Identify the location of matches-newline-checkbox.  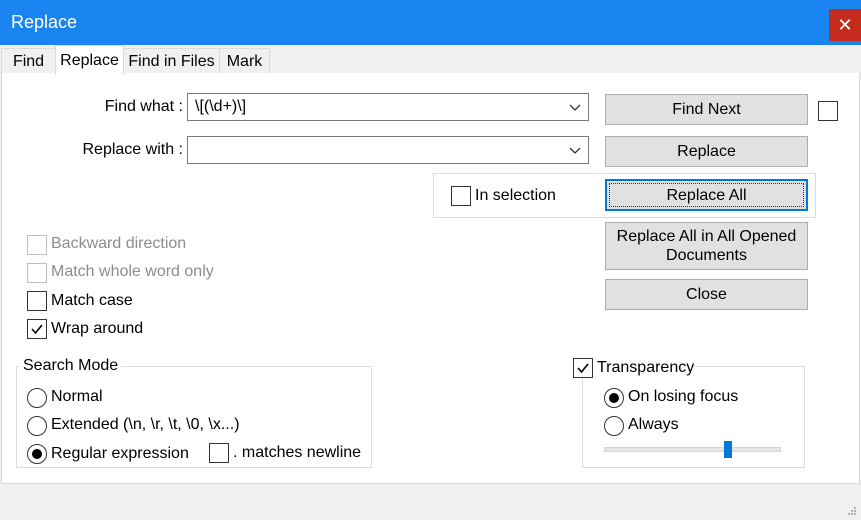
(219, 453).